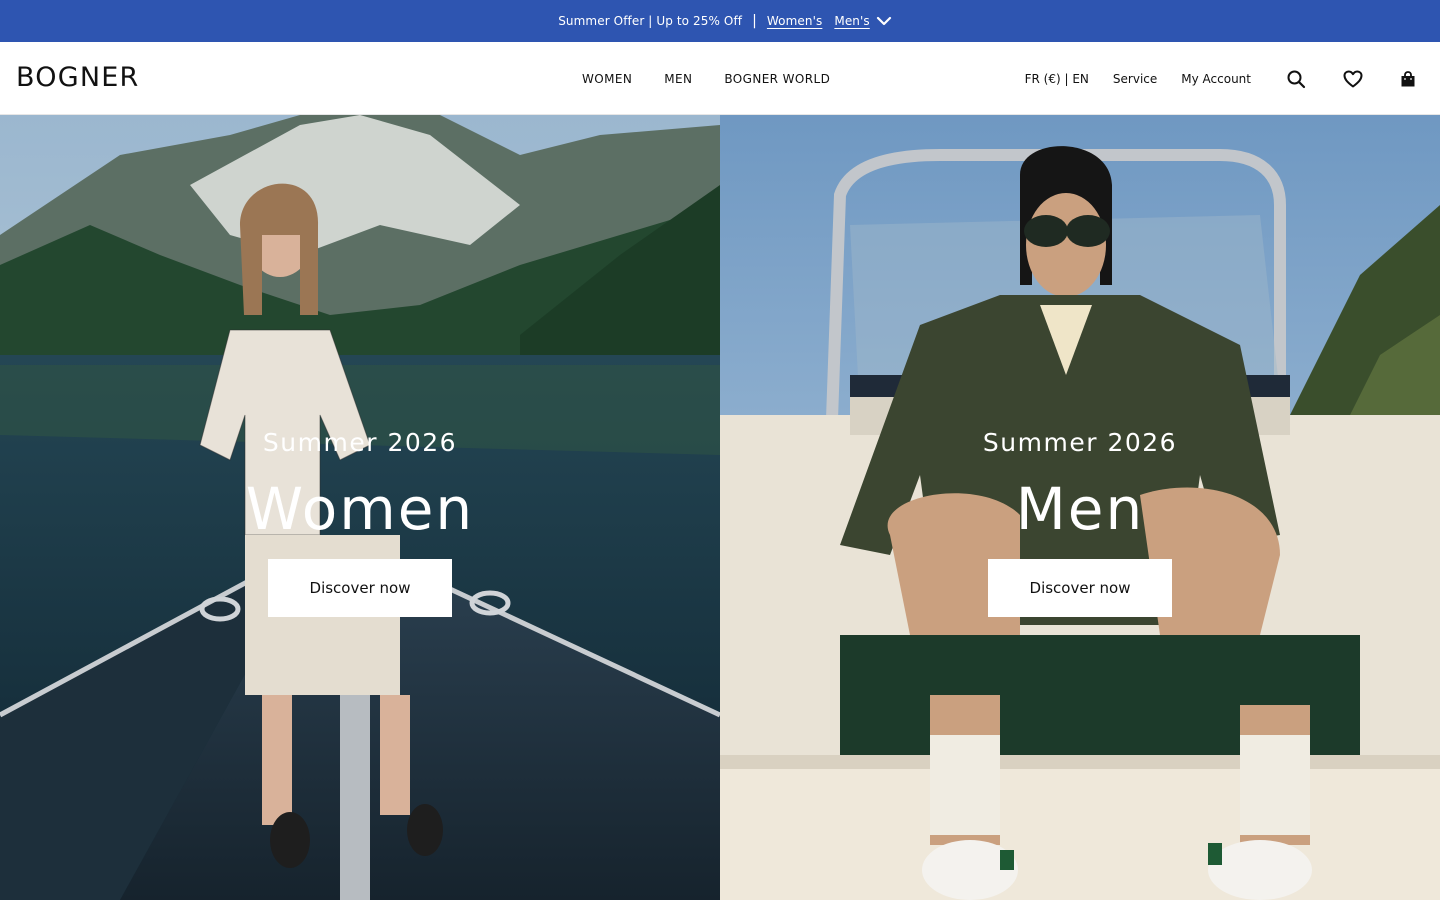 This screenshot has height=900, width=1440. What do you see at coordinates (1080, 442) in the screenshot?
I see `hero-subtitle-men: Summer 2026` at bounding box center [1080, 442].